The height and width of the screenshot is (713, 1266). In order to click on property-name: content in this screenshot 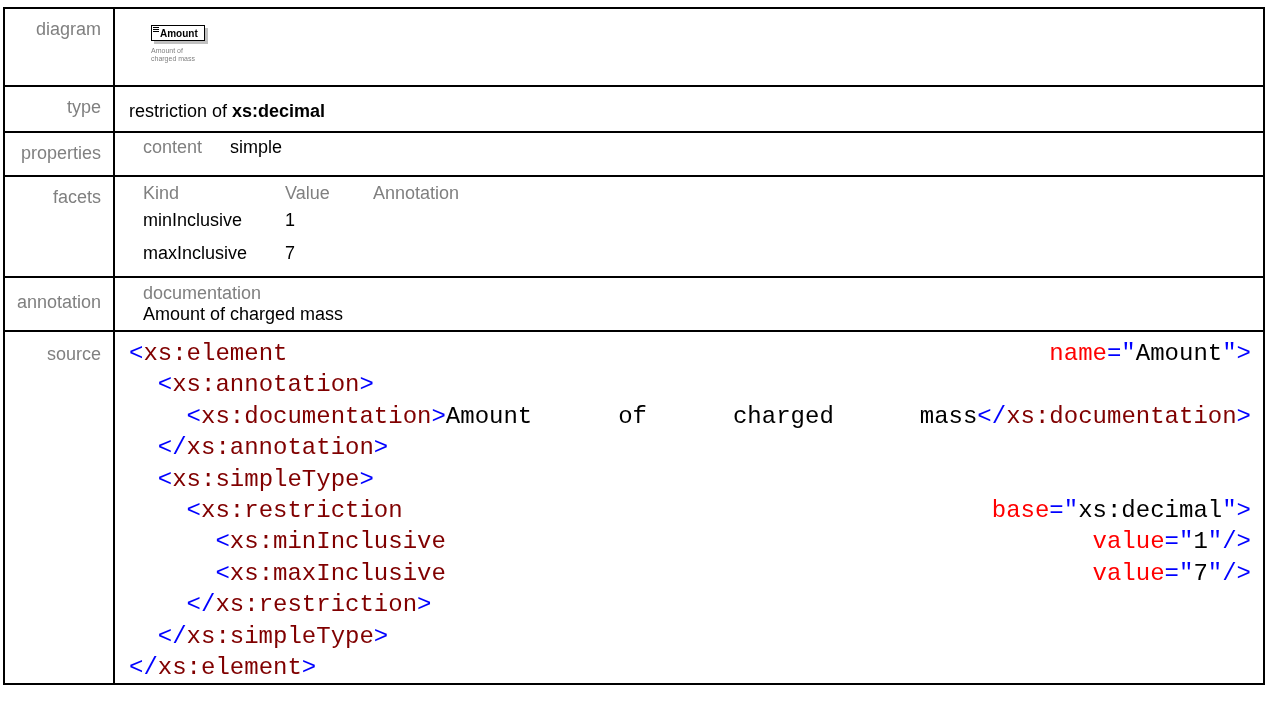, I will do `click(173, 147)`.